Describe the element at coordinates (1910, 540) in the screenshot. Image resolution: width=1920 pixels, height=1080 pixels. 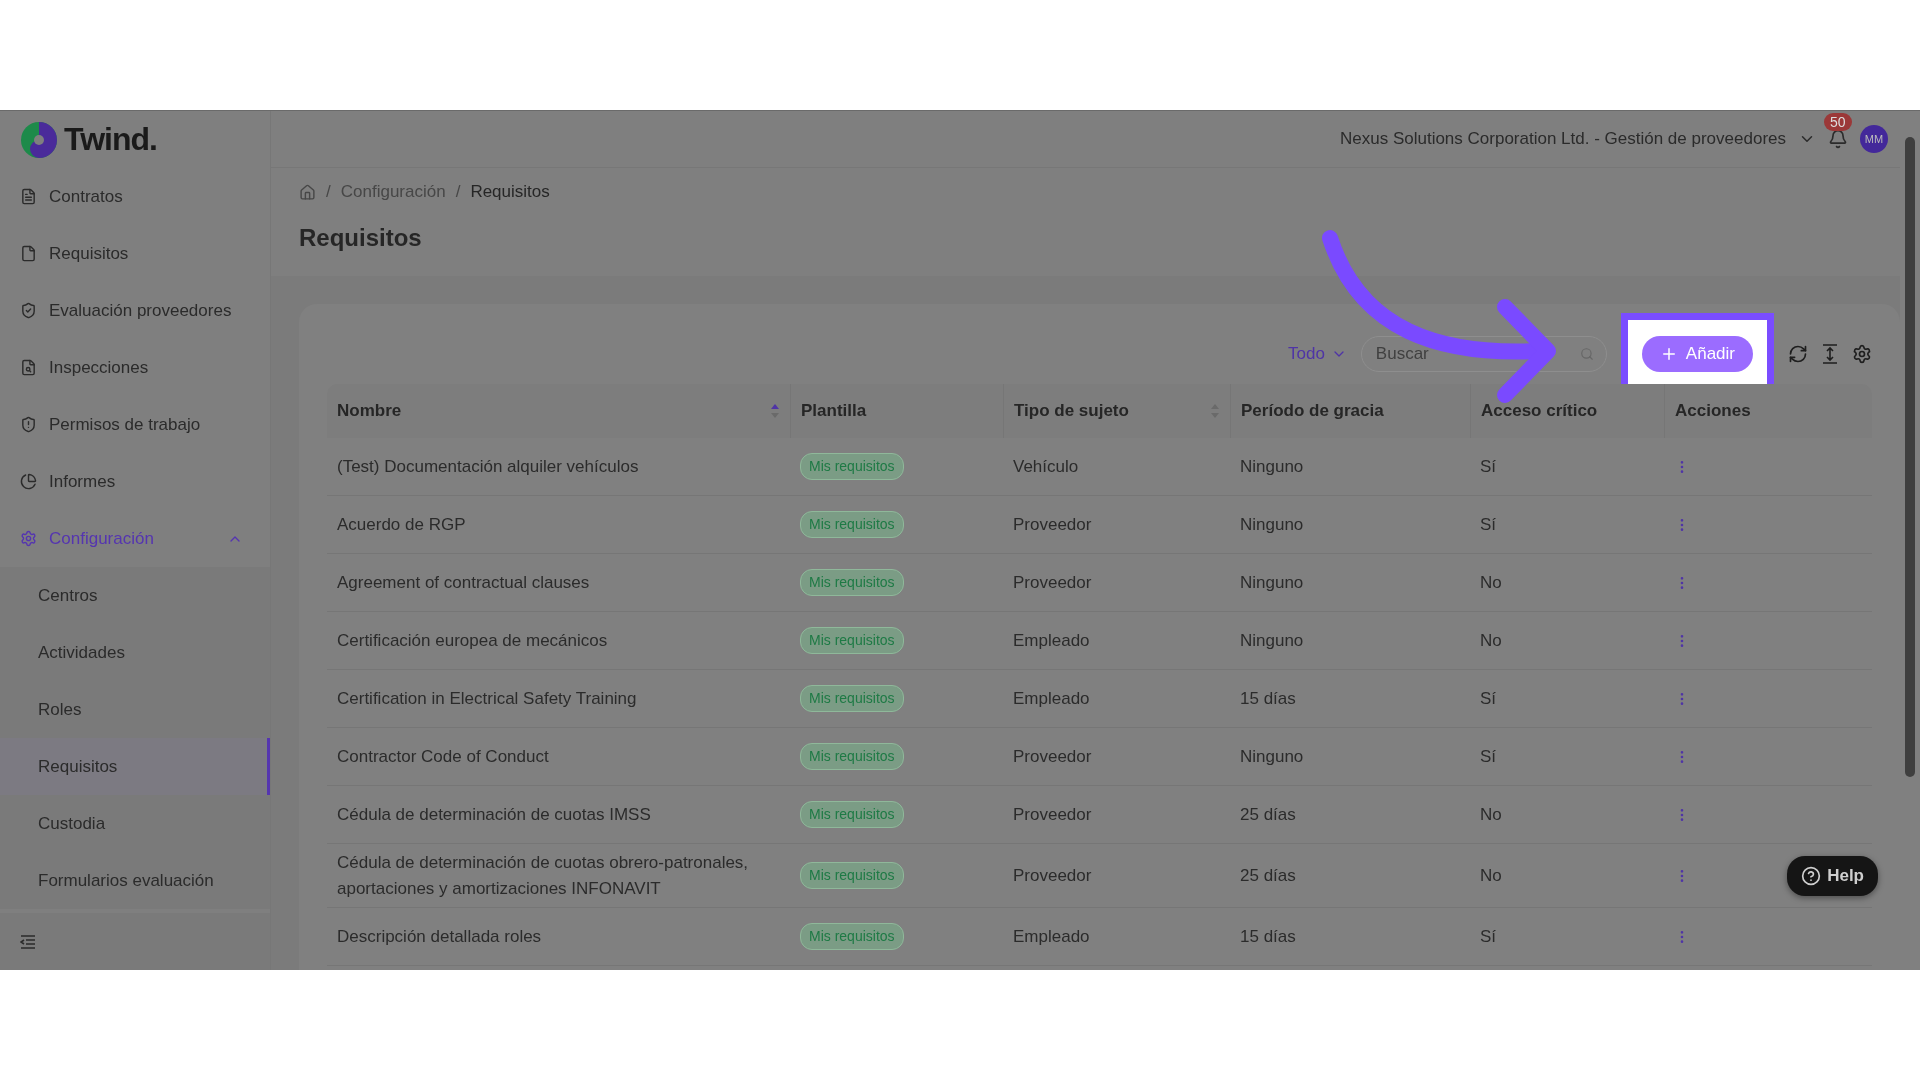
I see `scrollbar` at that location.